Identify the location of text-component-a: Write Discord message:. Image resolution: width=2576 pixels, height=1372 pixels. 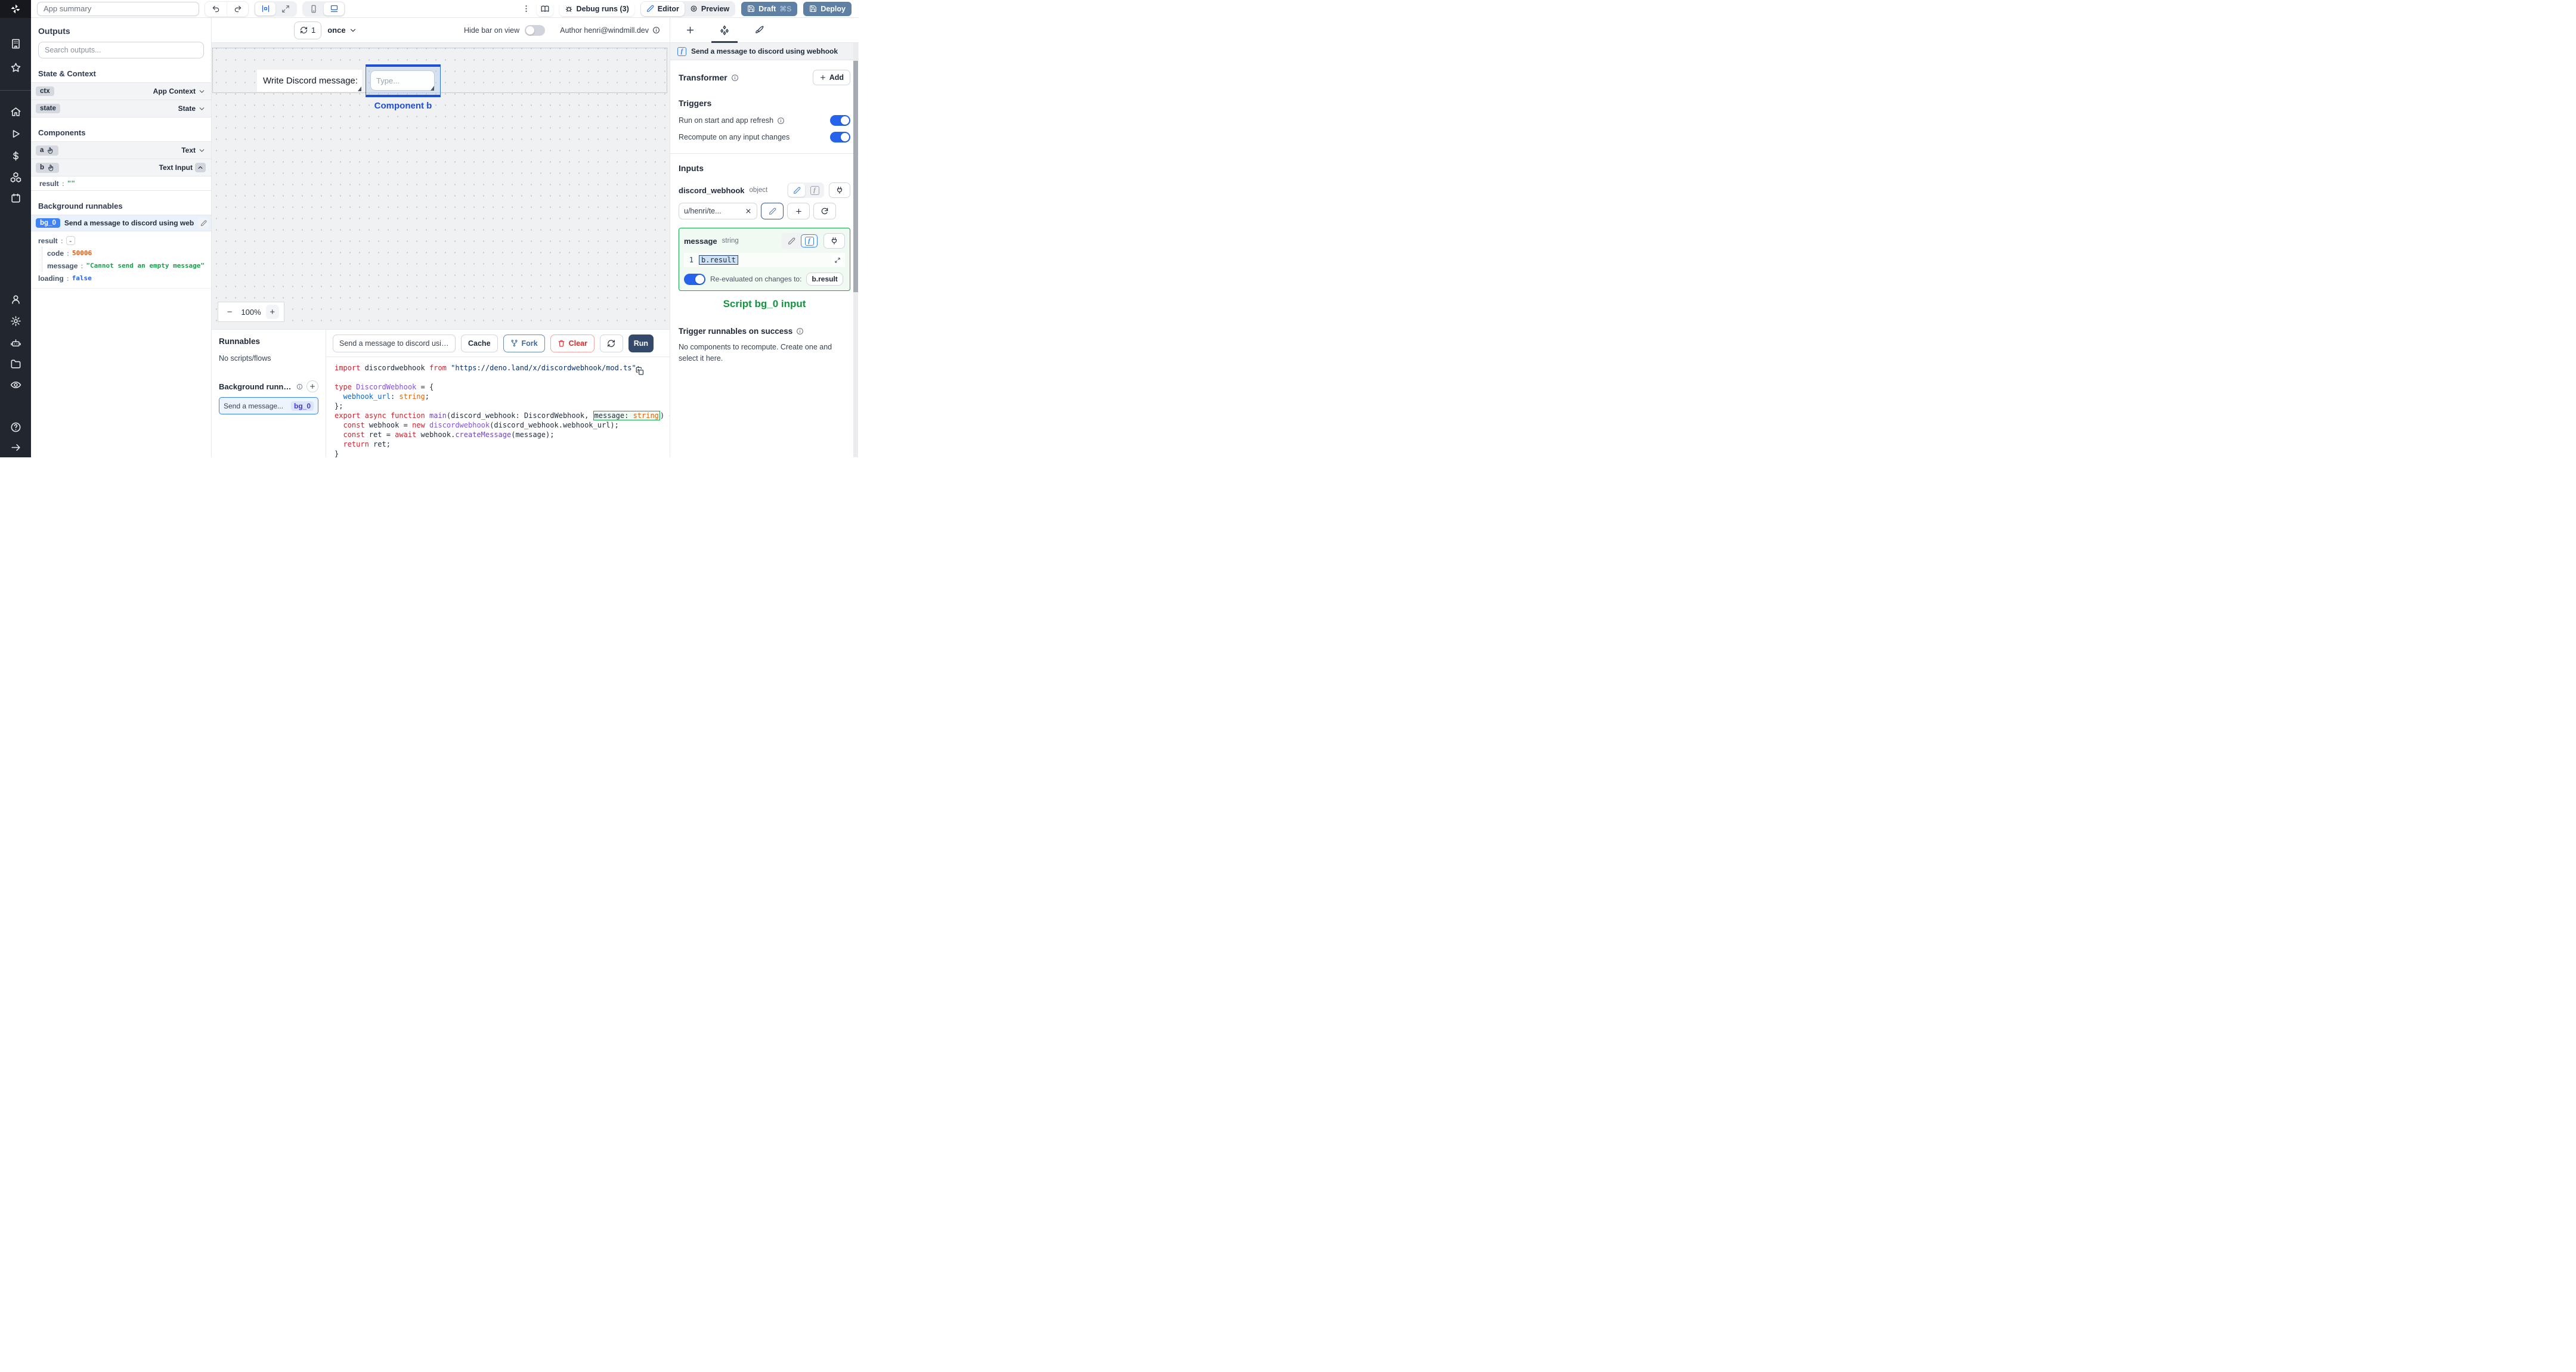
(309, 81).